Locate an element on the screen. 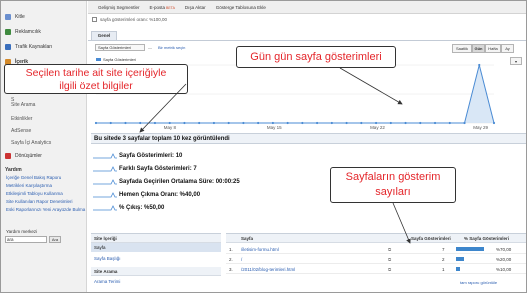  help-link: Etkileşimli Tabloyu Kullanma is located at coordinates (34, 193).